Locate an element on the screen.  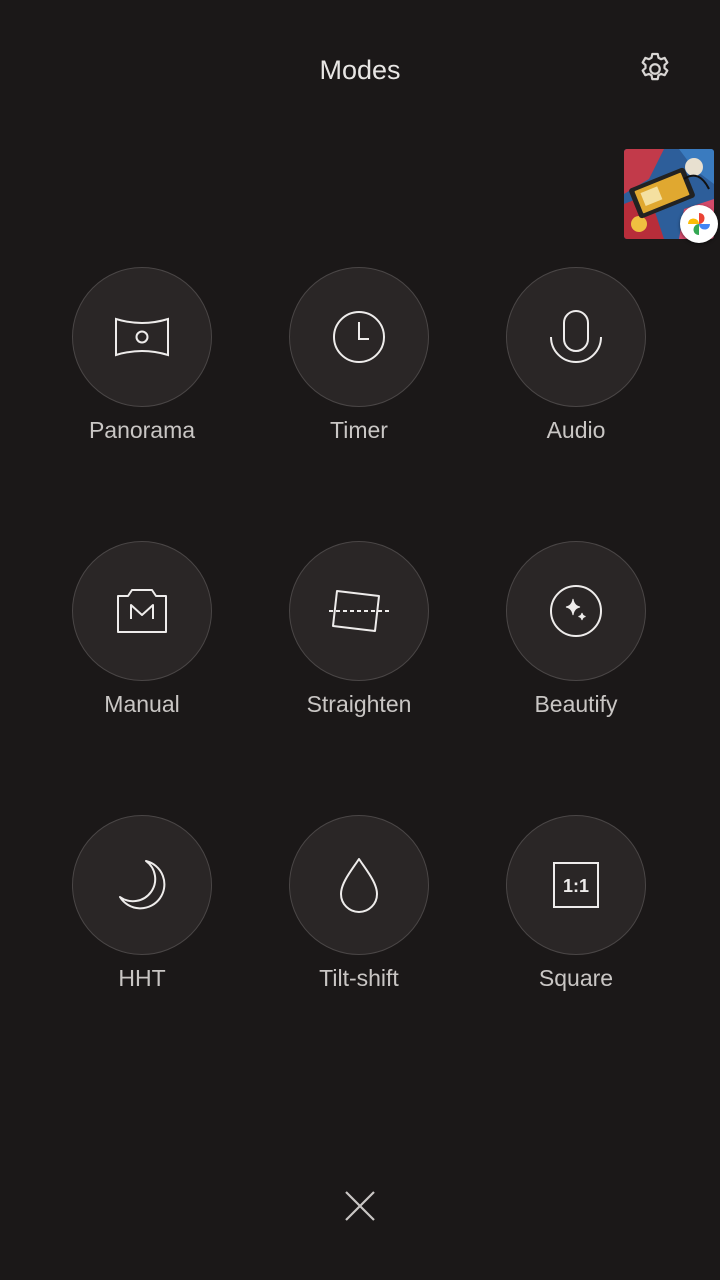
moon-icon is located at coordinates (142, 885).